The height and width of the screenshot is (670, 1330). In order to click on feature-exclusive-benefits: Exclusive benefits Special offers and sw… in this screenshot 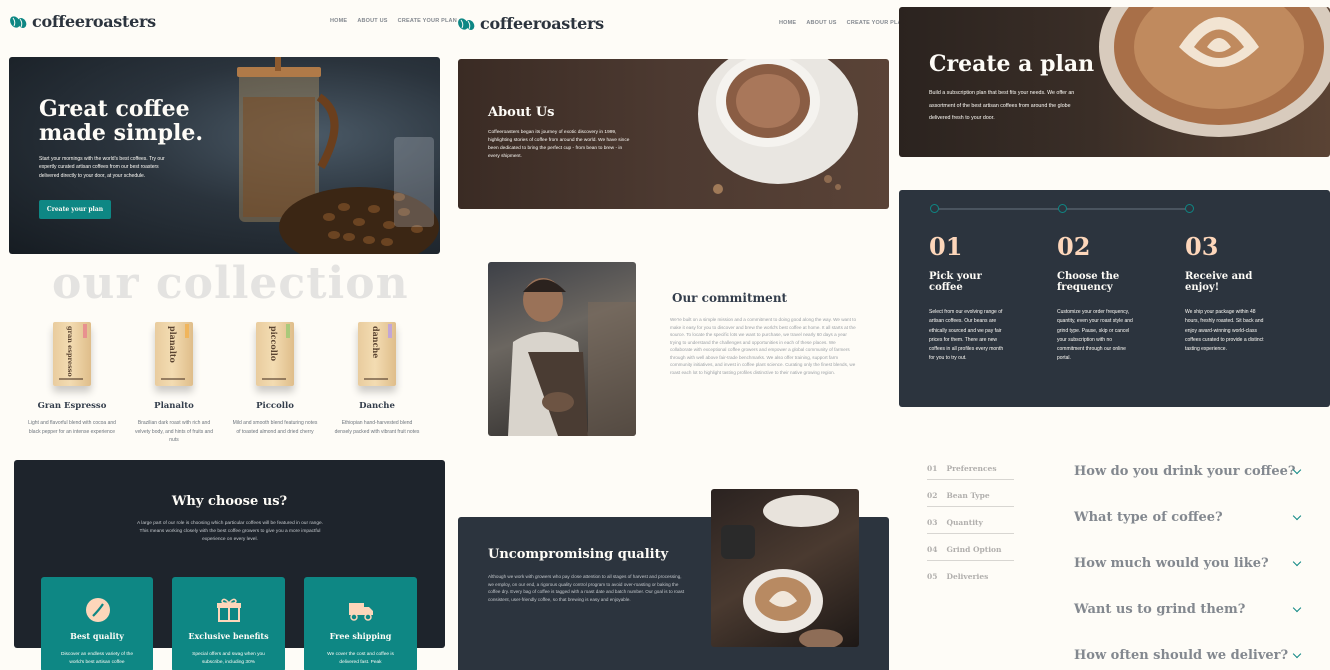, I will do `click(228, 623)`.